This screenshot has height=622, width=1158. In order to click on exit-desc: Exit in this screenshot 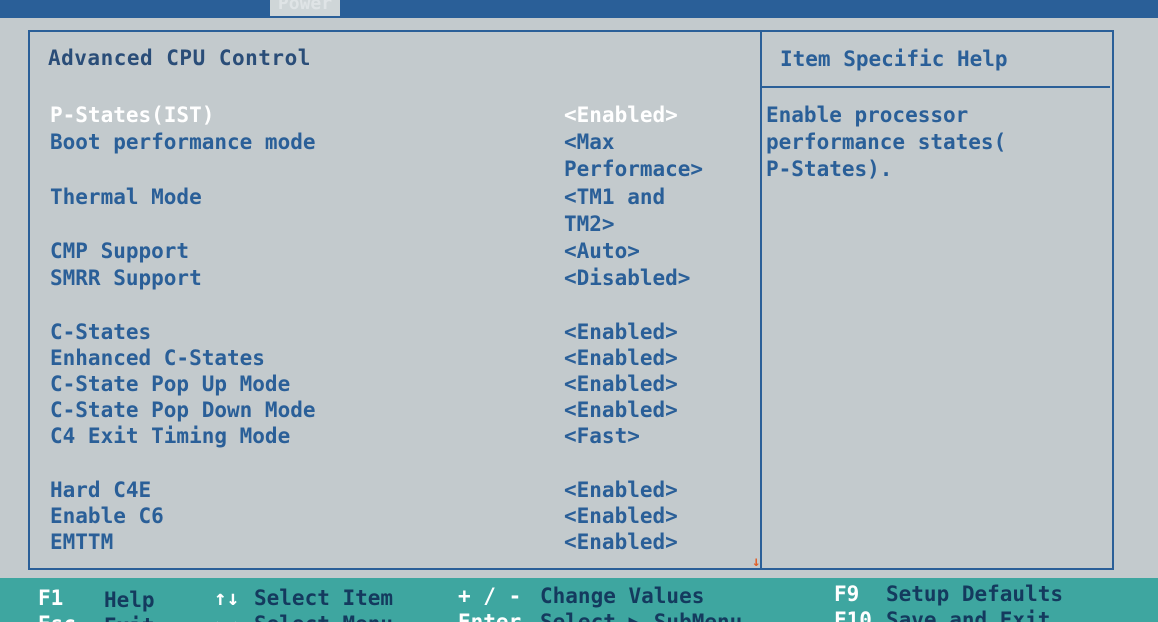, I will do `click(129, 618)`.